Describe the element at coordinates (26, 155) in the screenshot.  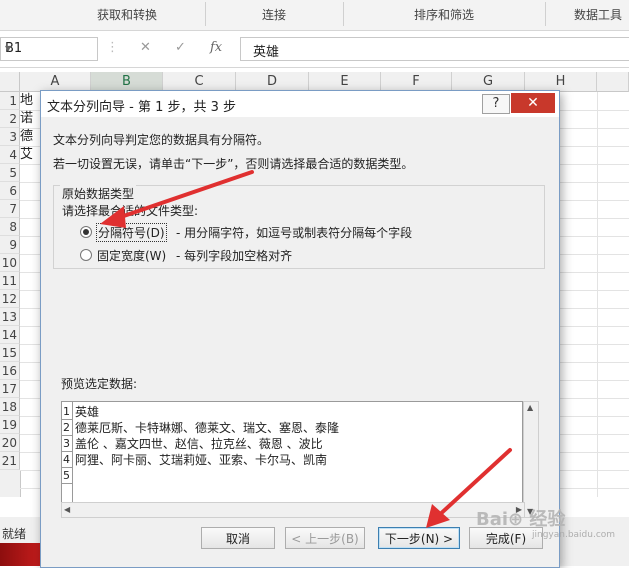
I see `cell-a4: 艾` at that location.